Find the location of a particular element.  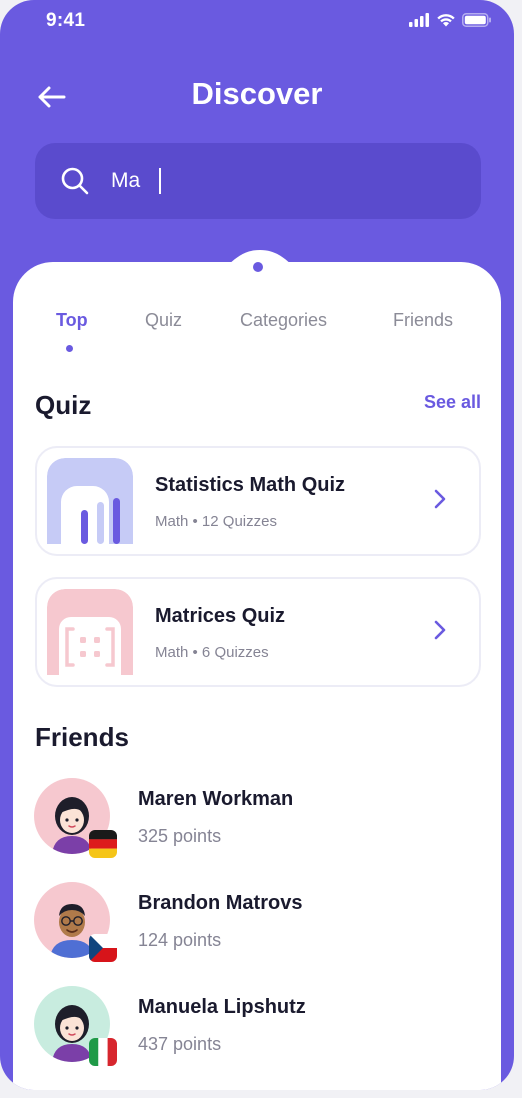

tab-categories: Categories is located at coordinates (283, 320).